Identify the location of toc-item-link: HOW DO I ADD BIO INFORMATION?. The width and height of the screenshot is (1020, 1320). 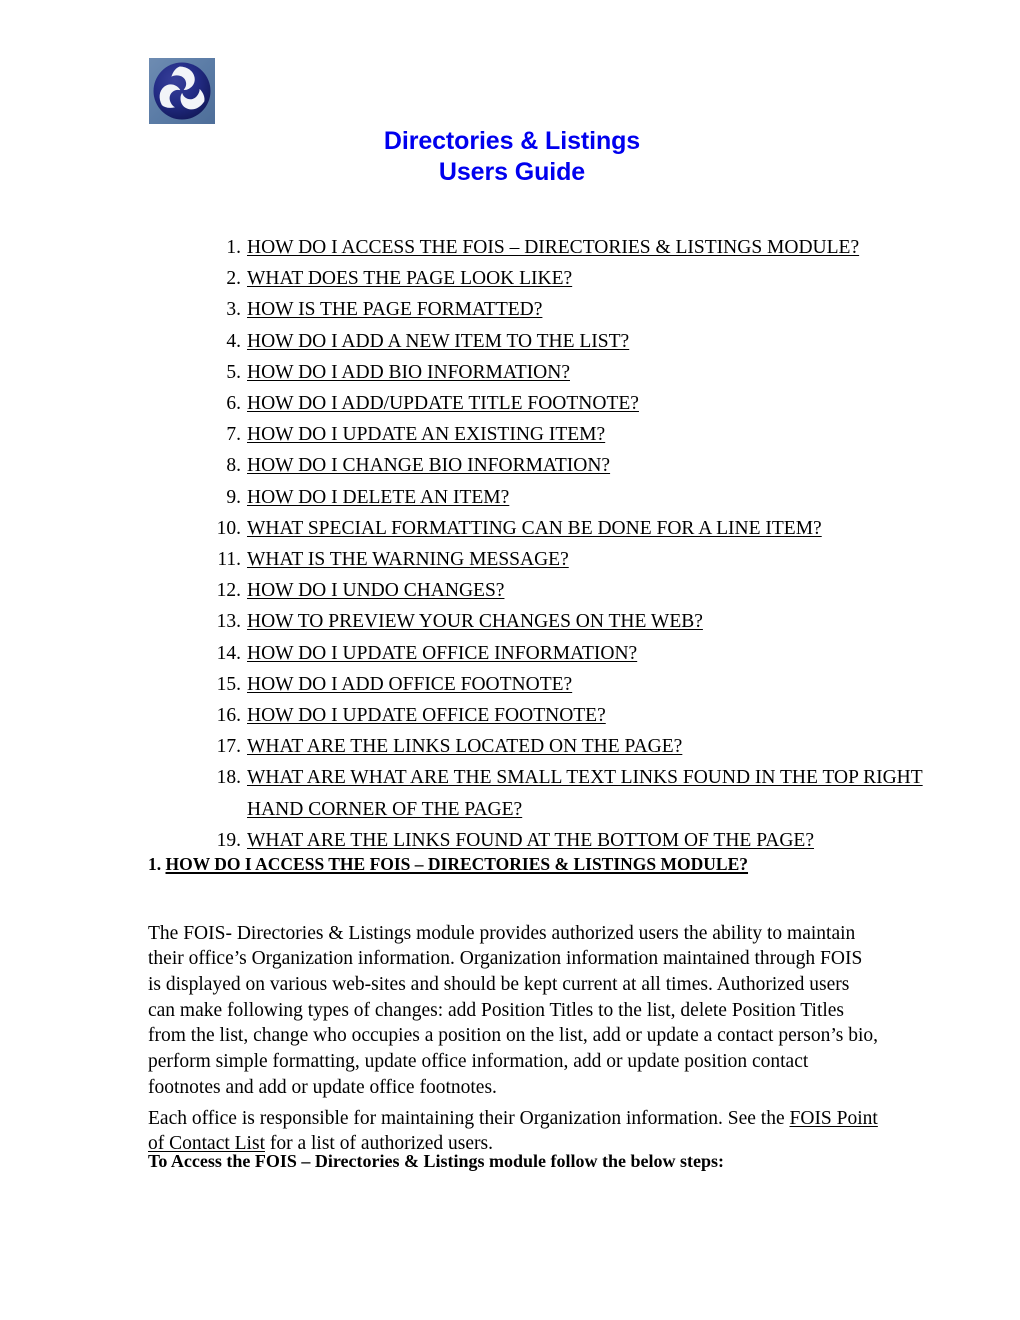
(408, 372).